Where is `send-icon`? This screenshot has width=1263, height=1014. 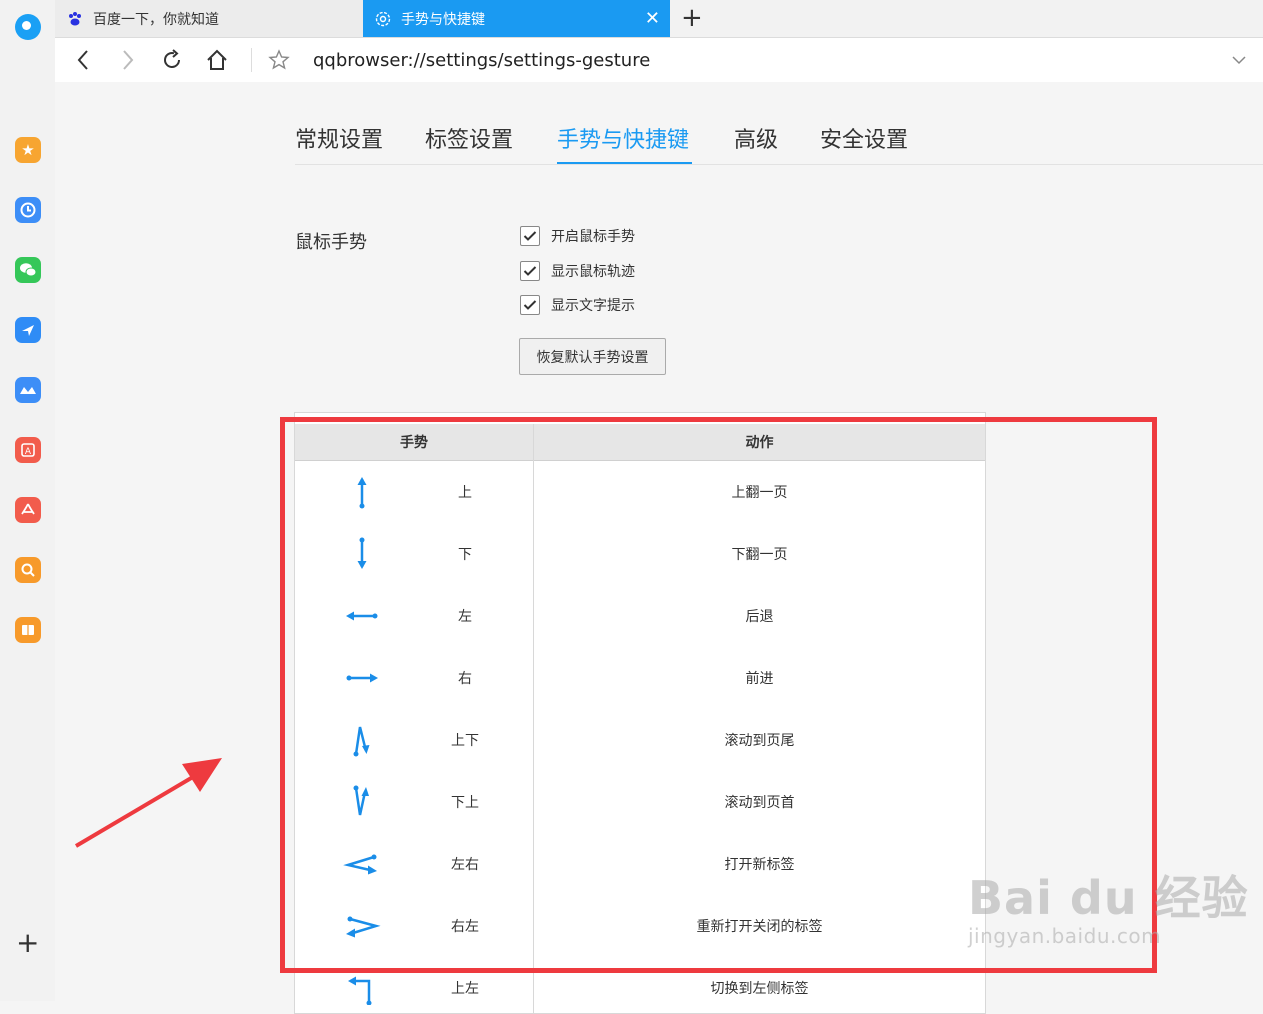
send-icon is located at coordinates (28, 330).